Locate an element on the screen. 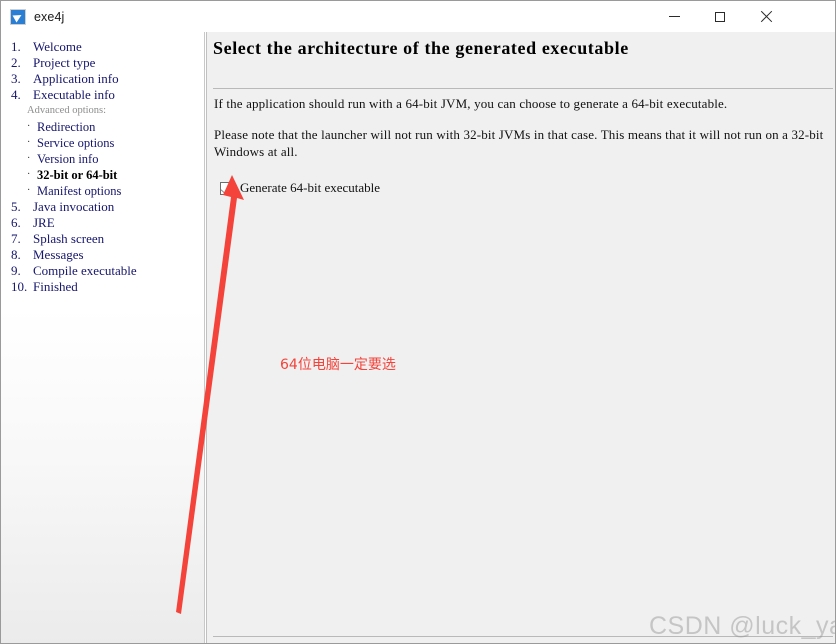 This screenshot has width=836, height=644. sidebar-item-label: Java invocation is located at coordinates (74, 206).